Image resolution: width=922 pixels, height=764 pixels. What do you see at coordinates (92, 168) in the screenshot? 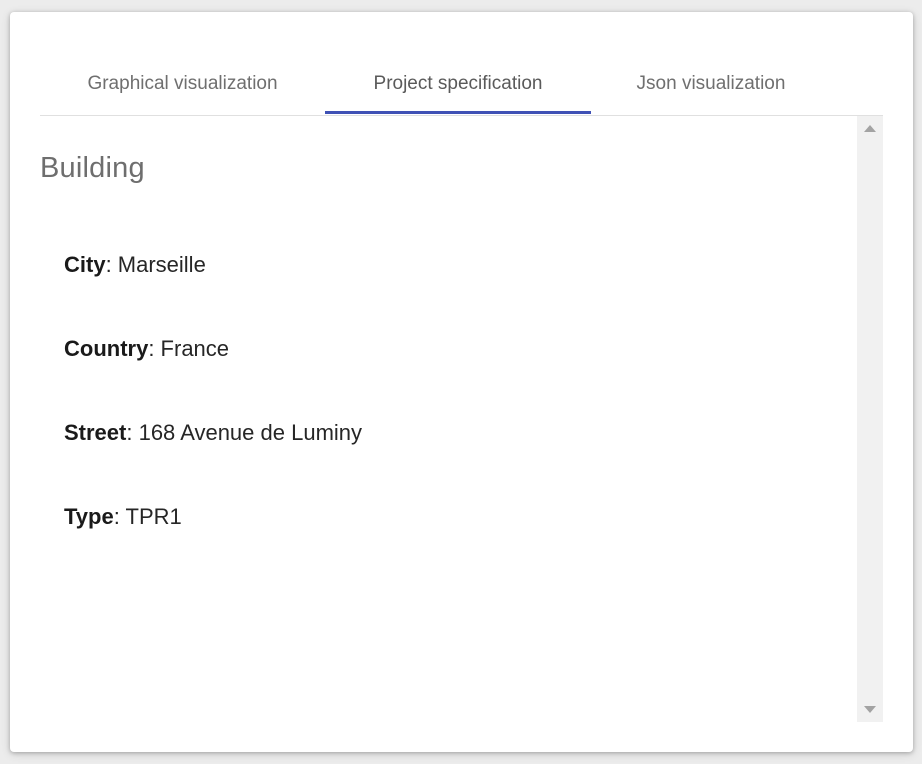
I see `section-title: Building` at bounding box center [92, 168].